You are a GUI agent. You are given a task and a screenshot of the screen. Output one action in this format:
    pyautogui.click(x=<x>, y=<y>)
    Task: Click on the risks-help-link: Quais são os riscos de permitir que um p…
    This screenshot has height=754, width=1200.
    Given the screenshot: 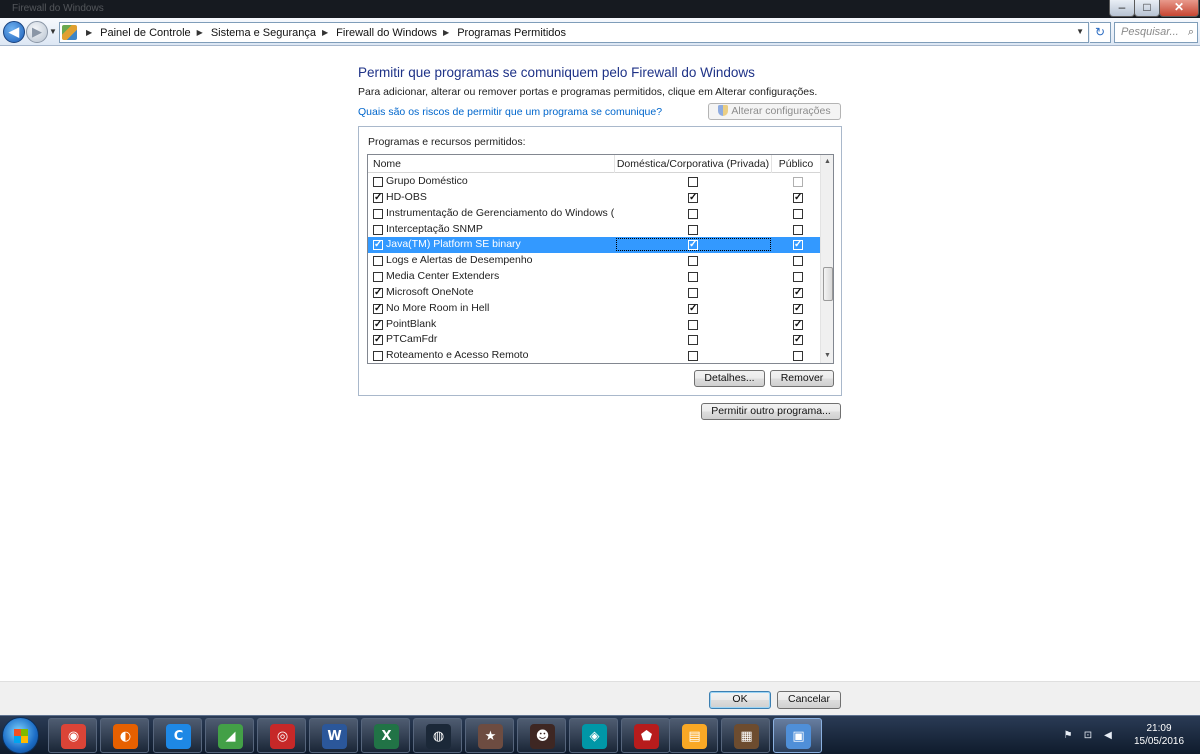 What is the action you would take?
    pyautogui.click(x=510, y=112)
    